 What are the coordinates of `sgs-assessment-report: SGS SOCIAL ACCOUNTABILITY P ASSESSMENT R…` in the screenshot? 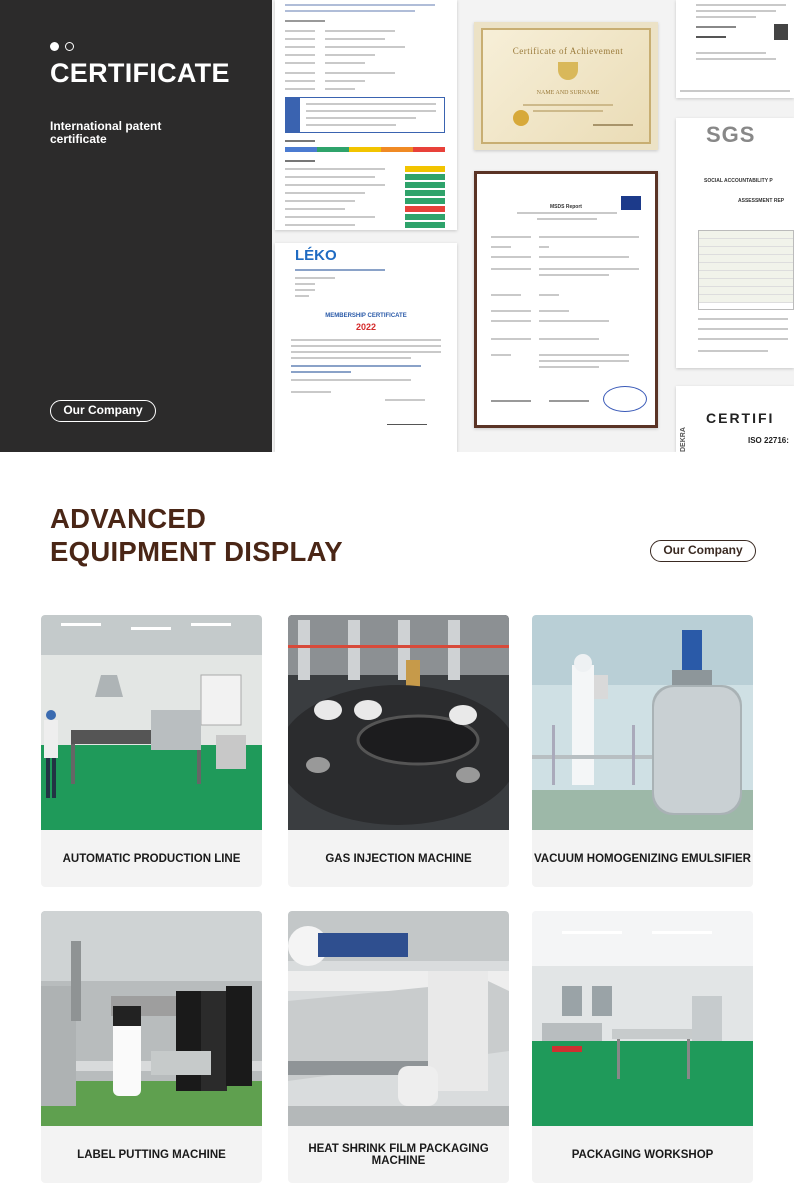 It's located at (735, 243).